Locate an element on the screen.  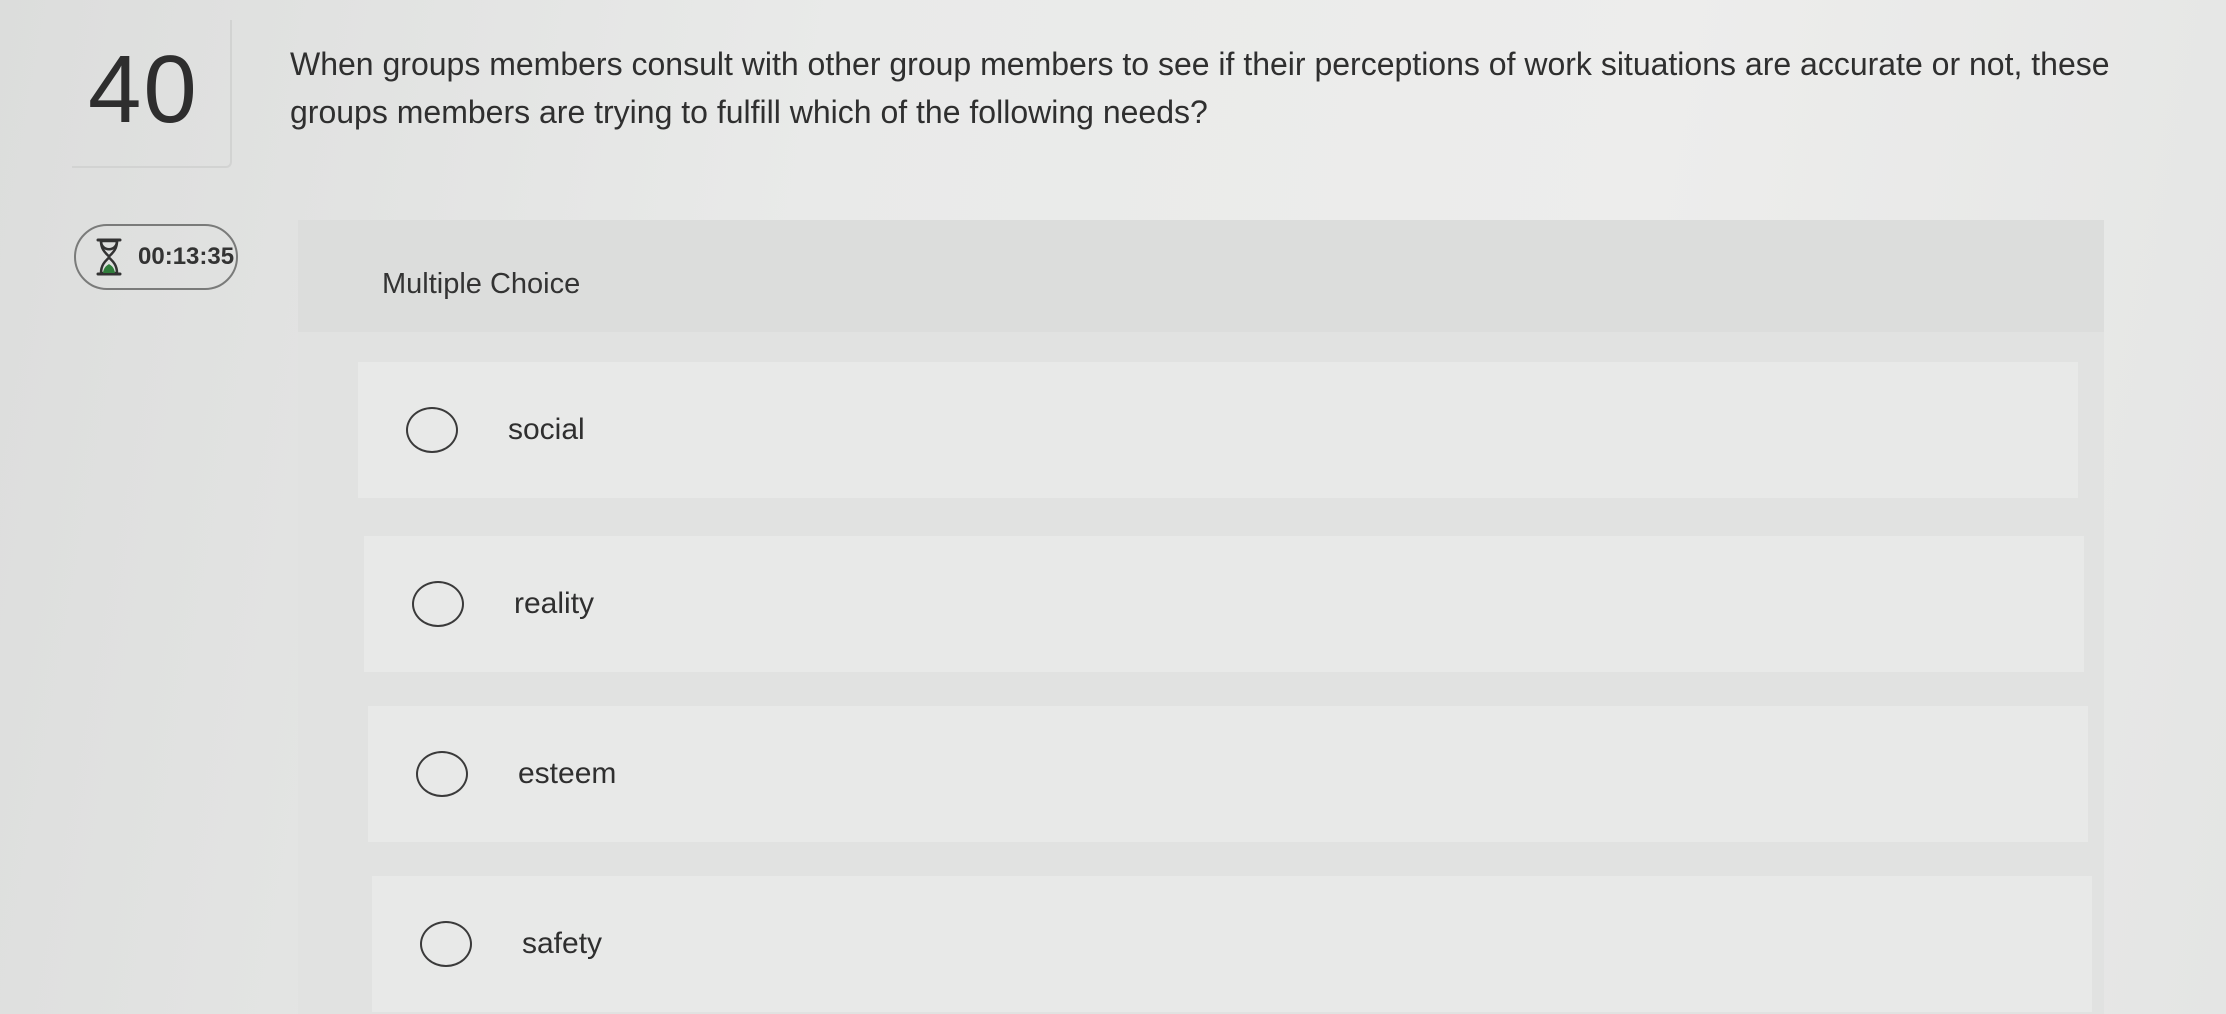
choice-safety: safety is located at coordinates (1232, 944).